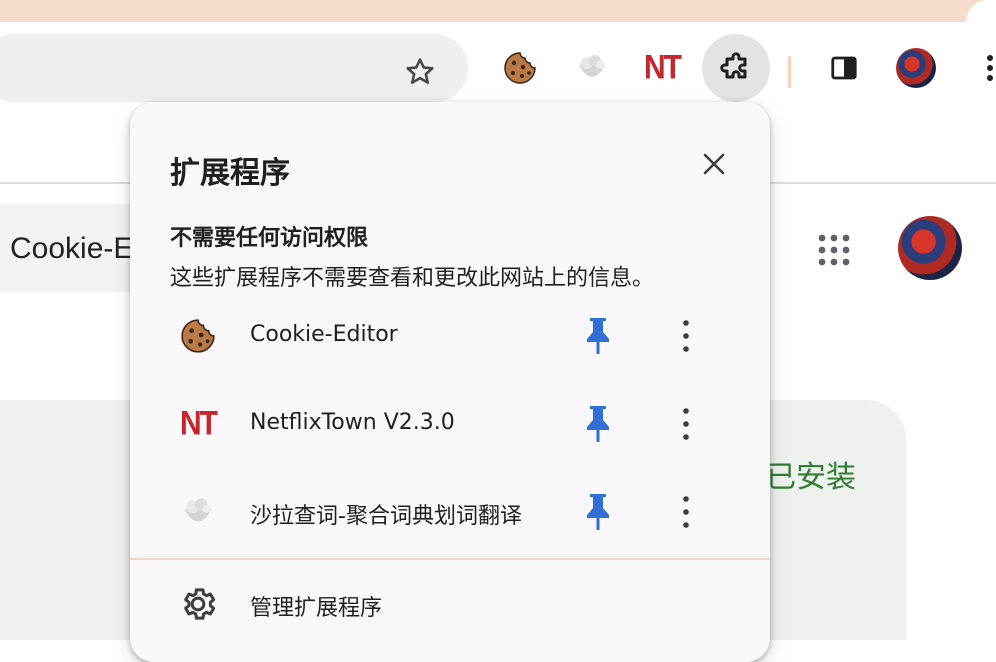  I want to click on extension-name: Cookie-Editor, so click(324, 334).